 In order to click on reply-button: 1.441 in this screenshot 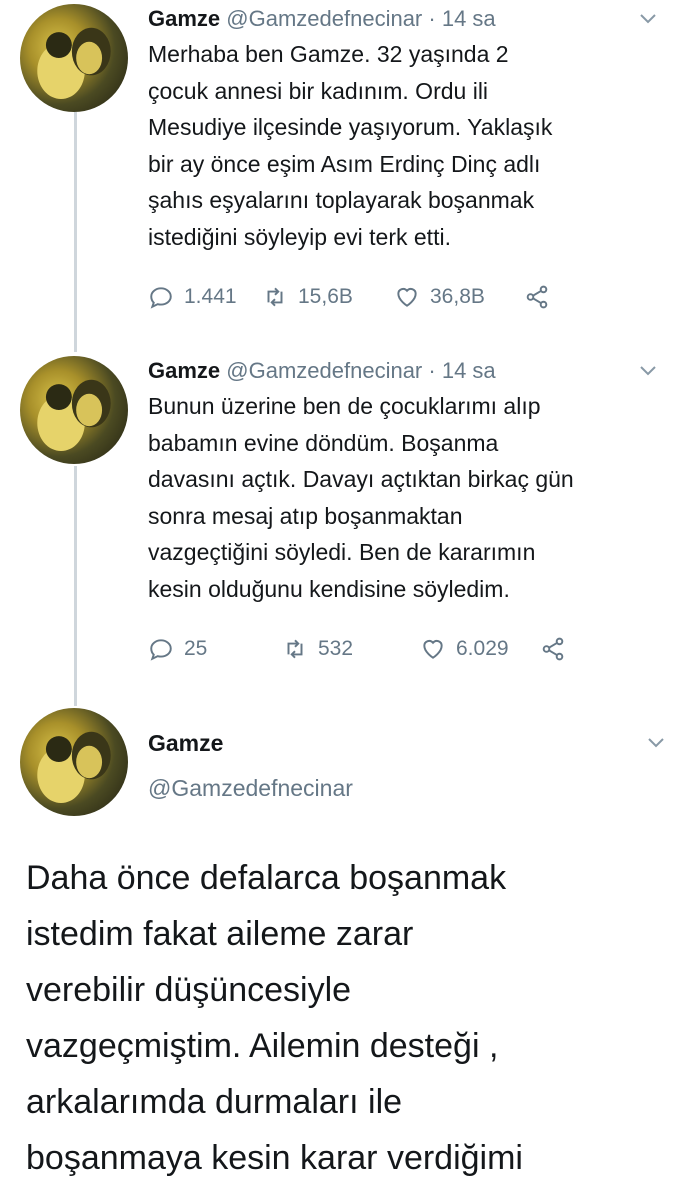, I will do `click(205, 297)`.